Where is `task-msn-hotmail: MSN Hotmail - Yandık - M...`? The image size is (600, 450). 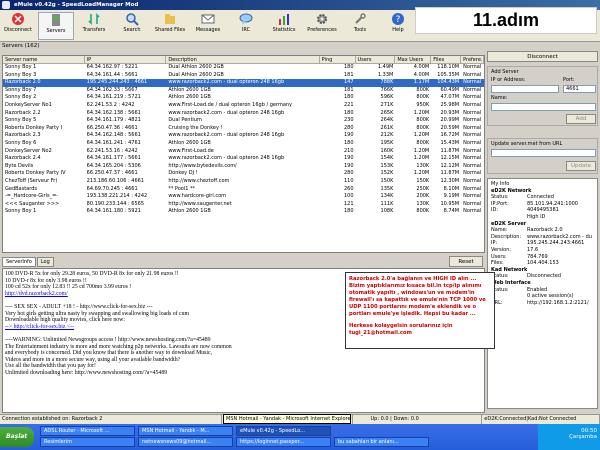
task-msn-hotmail: MSN Hotmail - Yandık - M... is located at coordinates (185, 431).